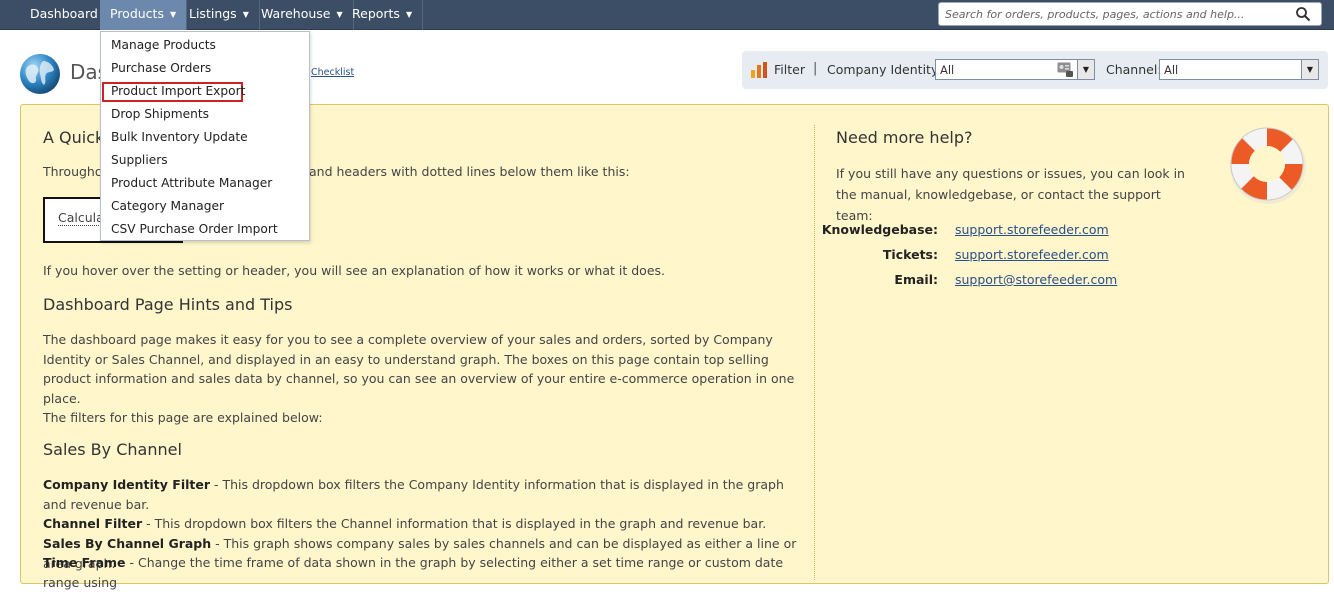  Describe the element at coordinates (93, 523) in the screenshot. I see `definition-term: Channel Filter` at that location.